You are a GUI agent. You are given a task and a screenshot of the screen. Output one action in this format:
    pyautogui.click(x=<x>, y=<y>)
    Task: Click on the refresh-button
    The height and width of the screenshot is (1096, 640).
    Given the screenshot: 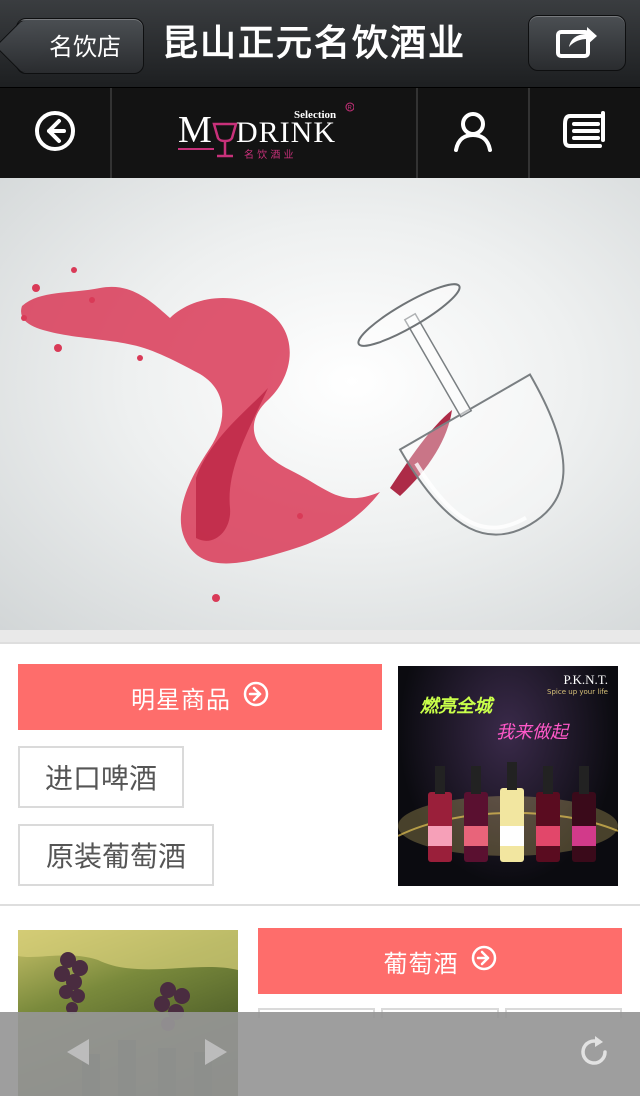 What is the action you would take?
    pyautogui.click(x=594, y=1054)
    